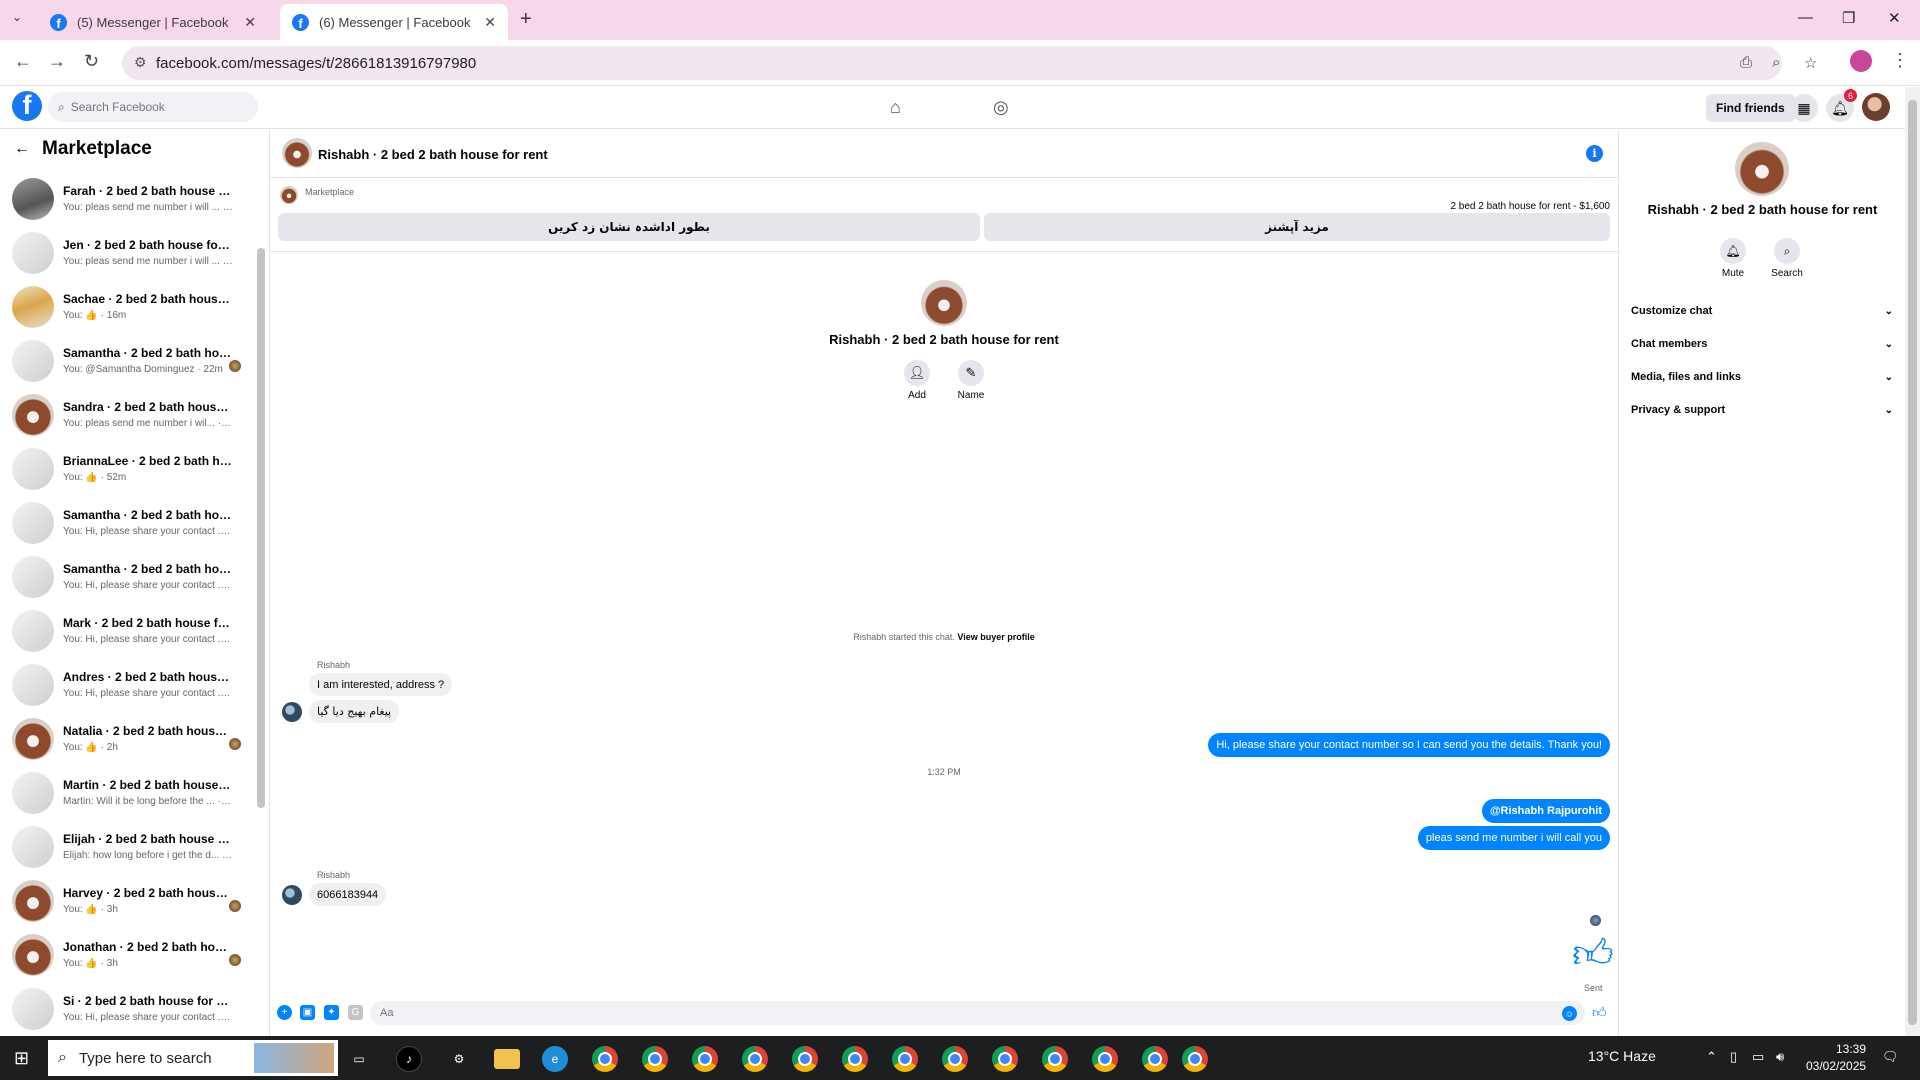  What do you see at coordinates (17, 17) in the screenshot?
I see `tab-search-chevron-icon: ⌄` at bounding box center [17, 17].